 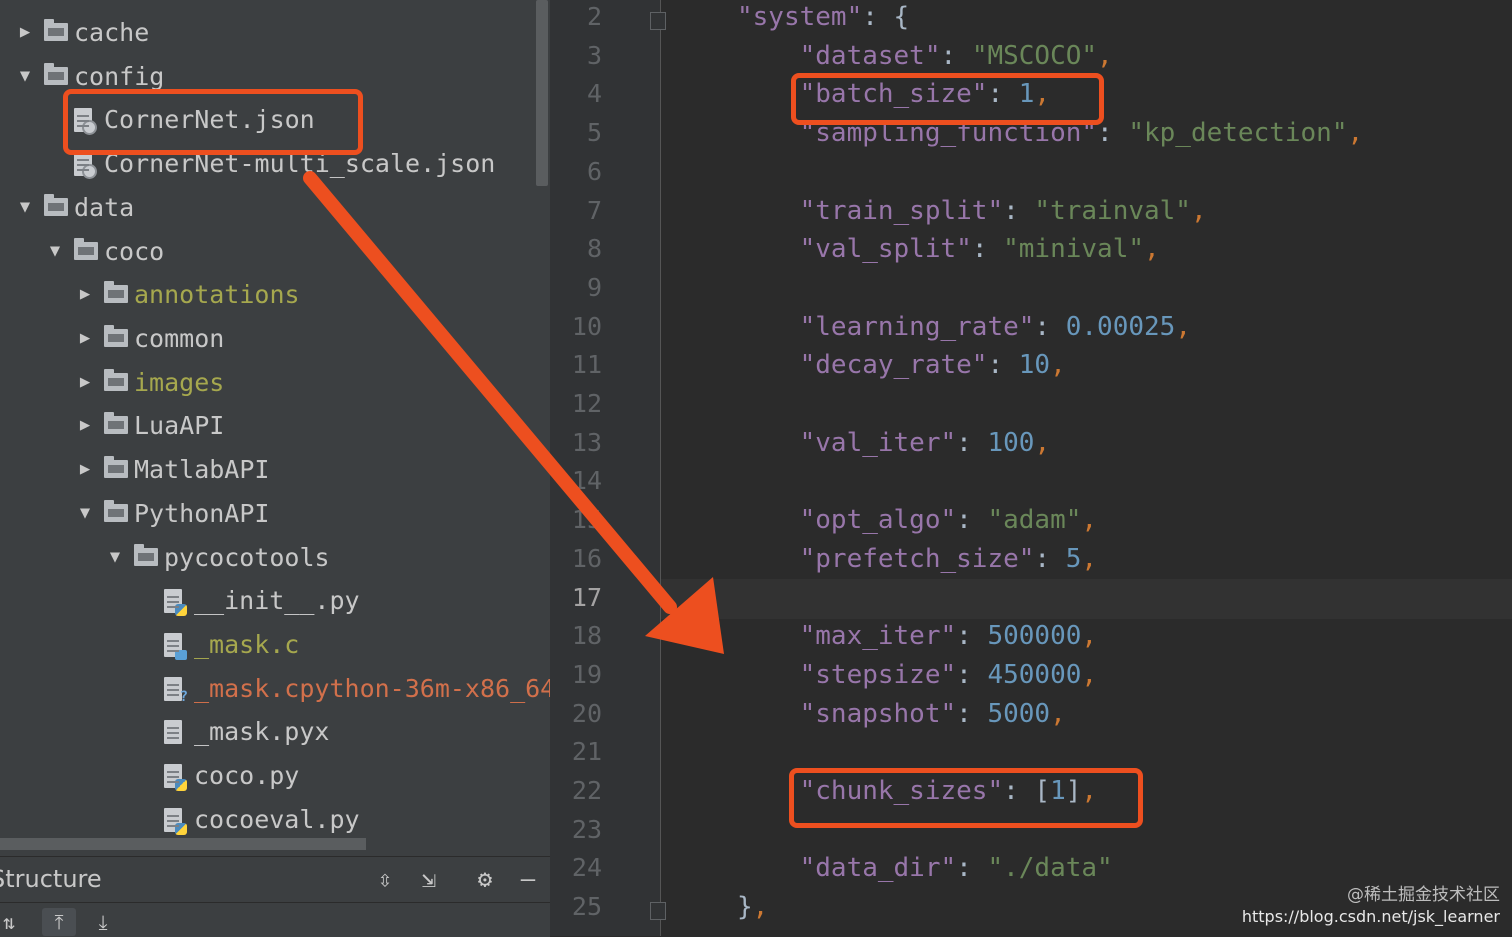 What do you see at coordinates (854, 249) in the screenshot?
I see `code-token: "val_split"` at bounding box center [854, 249].